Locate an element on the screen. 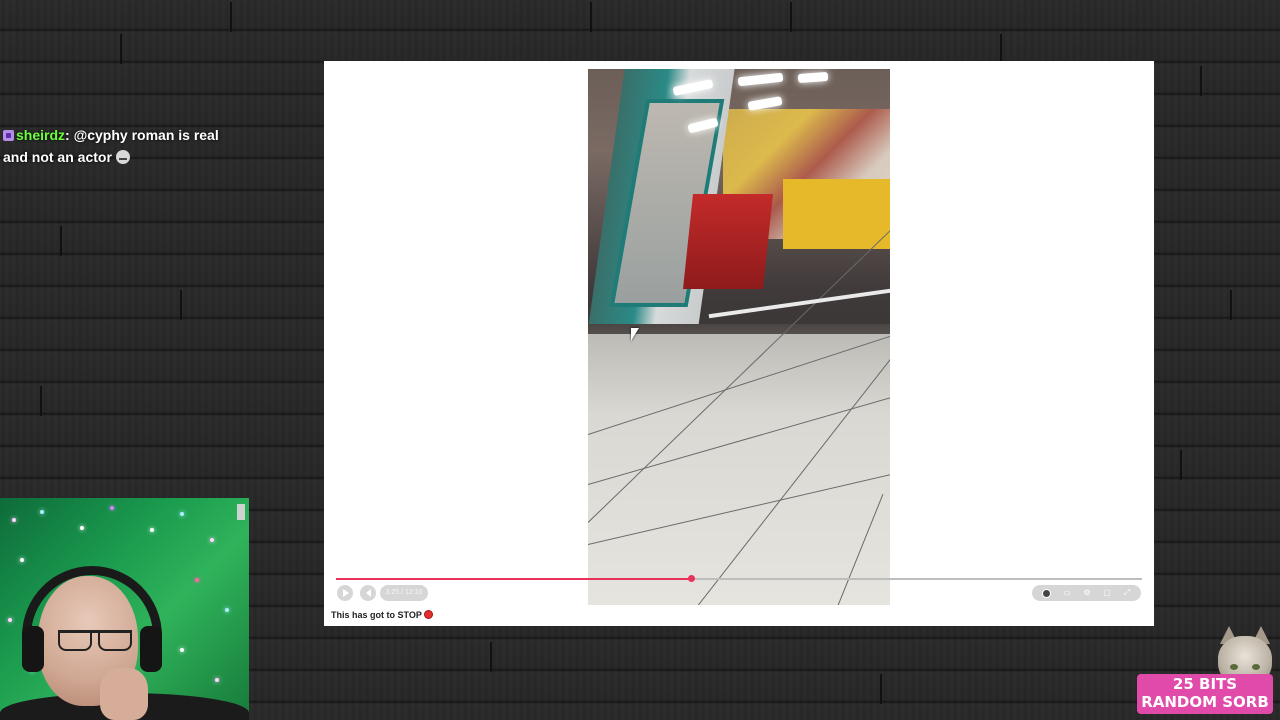 The image size is (1280, 720). volume-icon is located at coordinates (368, 593).